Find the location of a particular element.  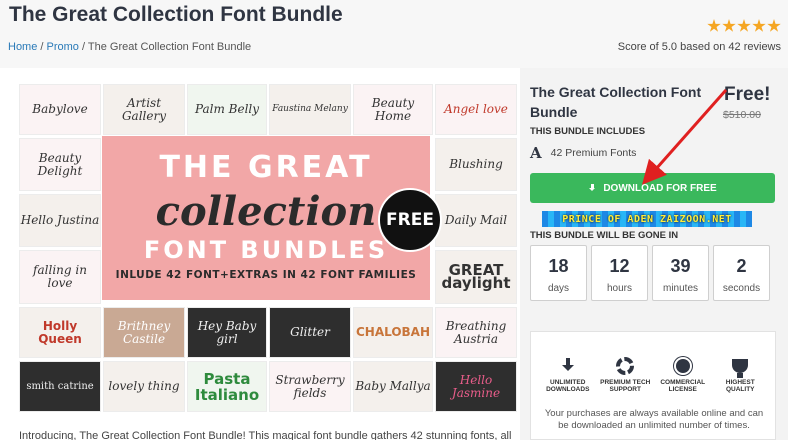

font-preview-tile: Pasta Italiano is located at coordinates (227, 386).